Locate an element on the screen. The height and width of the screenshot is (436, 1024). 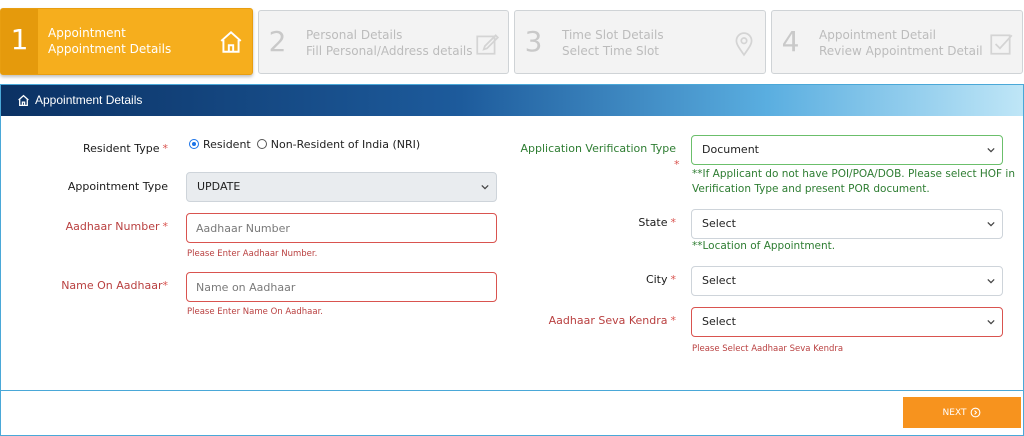
step-number: 1 is located at coordinates (19, 41).